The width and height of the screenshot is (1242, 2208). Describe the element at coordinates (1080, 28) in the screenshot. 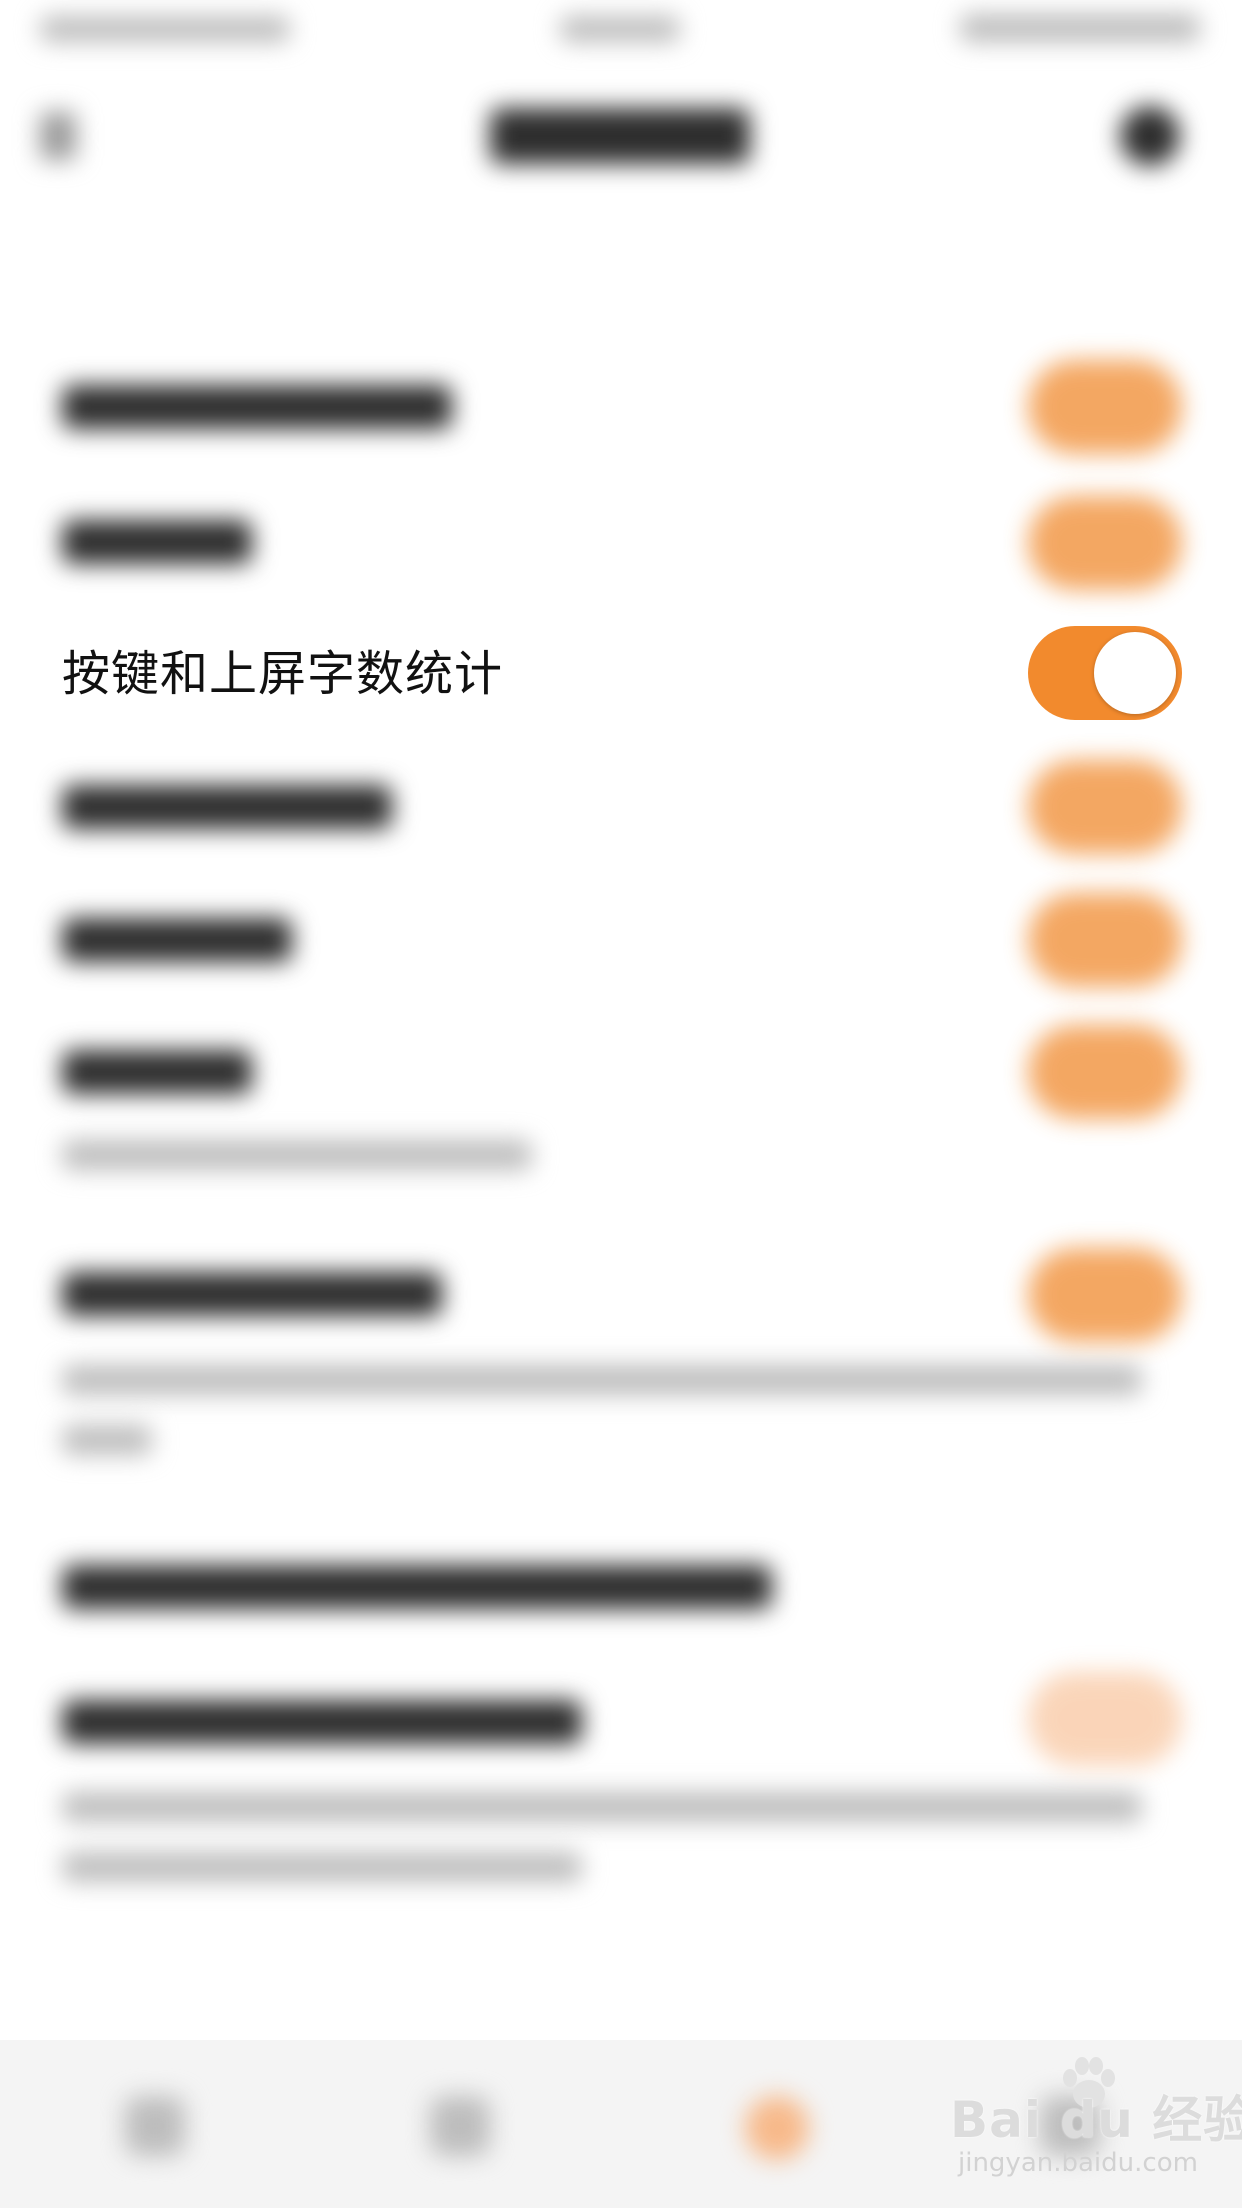

I see `status-battery-blurred` at that location.